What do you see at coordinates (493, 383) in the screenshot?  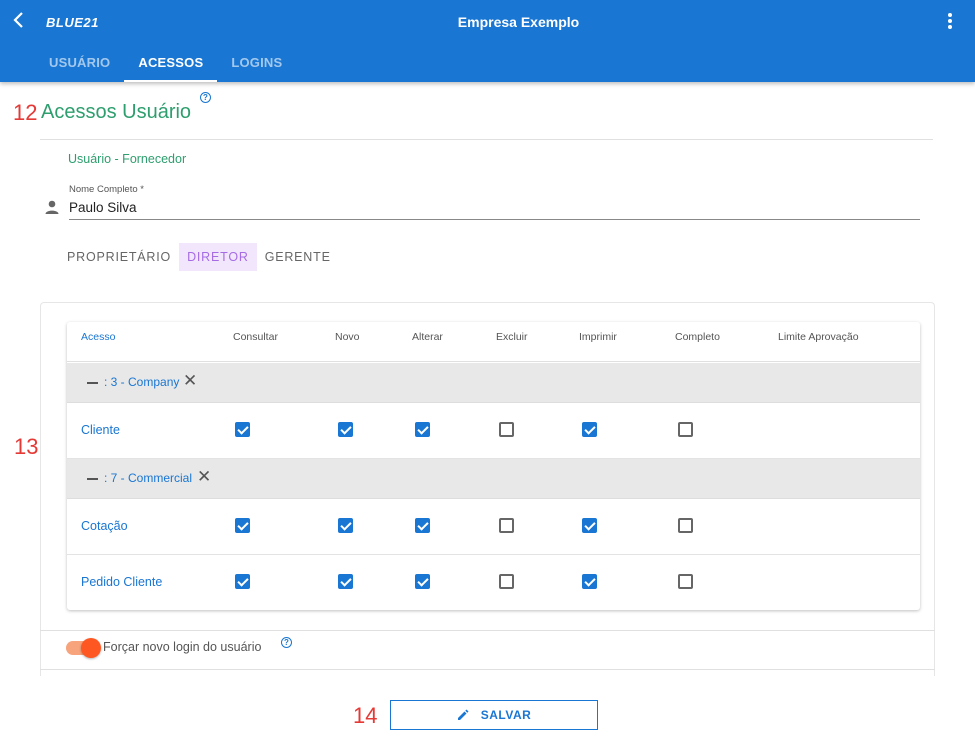 I see `group-row-company: : 3 - Company ✕` at bounding box center [493, 383].